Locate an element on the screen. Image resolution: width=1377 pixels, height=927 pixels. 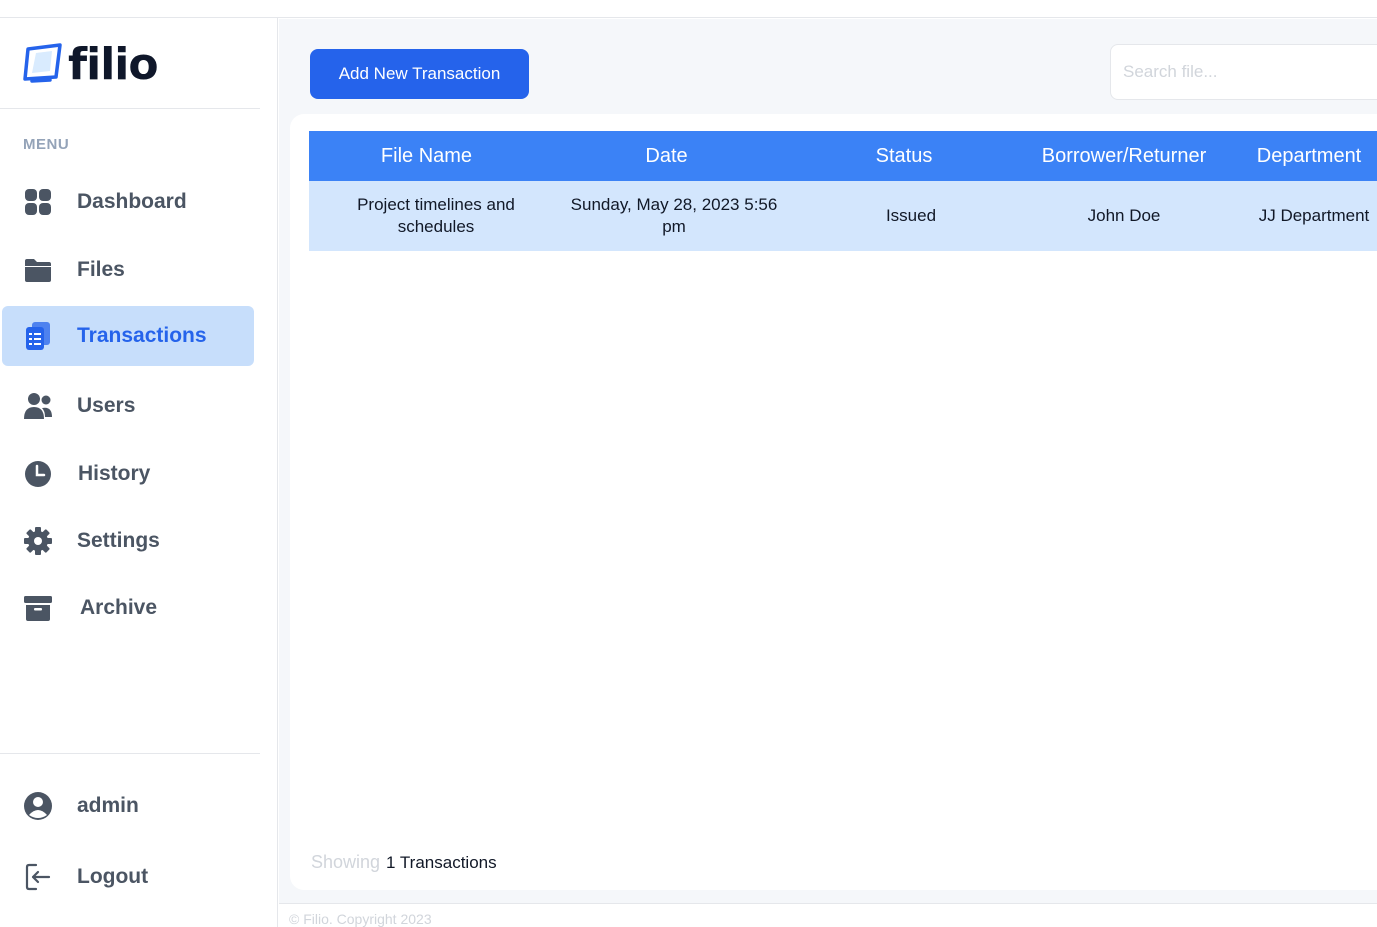
monitor-logo-icon is located at coordinates (42, 63).